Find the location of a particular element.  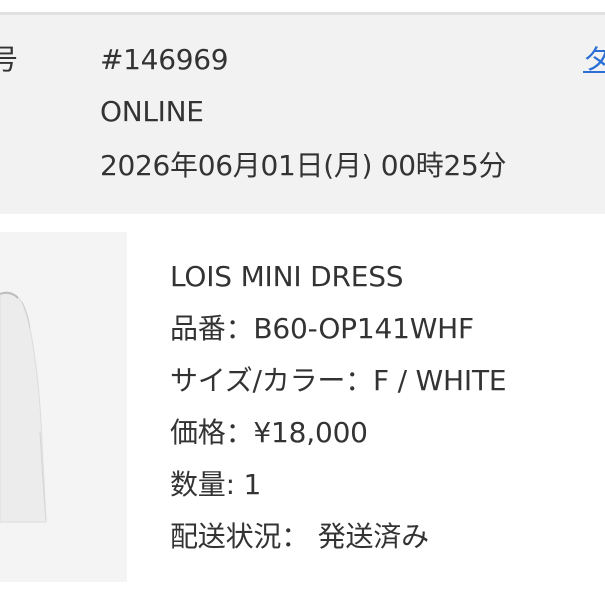

size-color-value: F / WHITE is located at coordinates (440, 380).